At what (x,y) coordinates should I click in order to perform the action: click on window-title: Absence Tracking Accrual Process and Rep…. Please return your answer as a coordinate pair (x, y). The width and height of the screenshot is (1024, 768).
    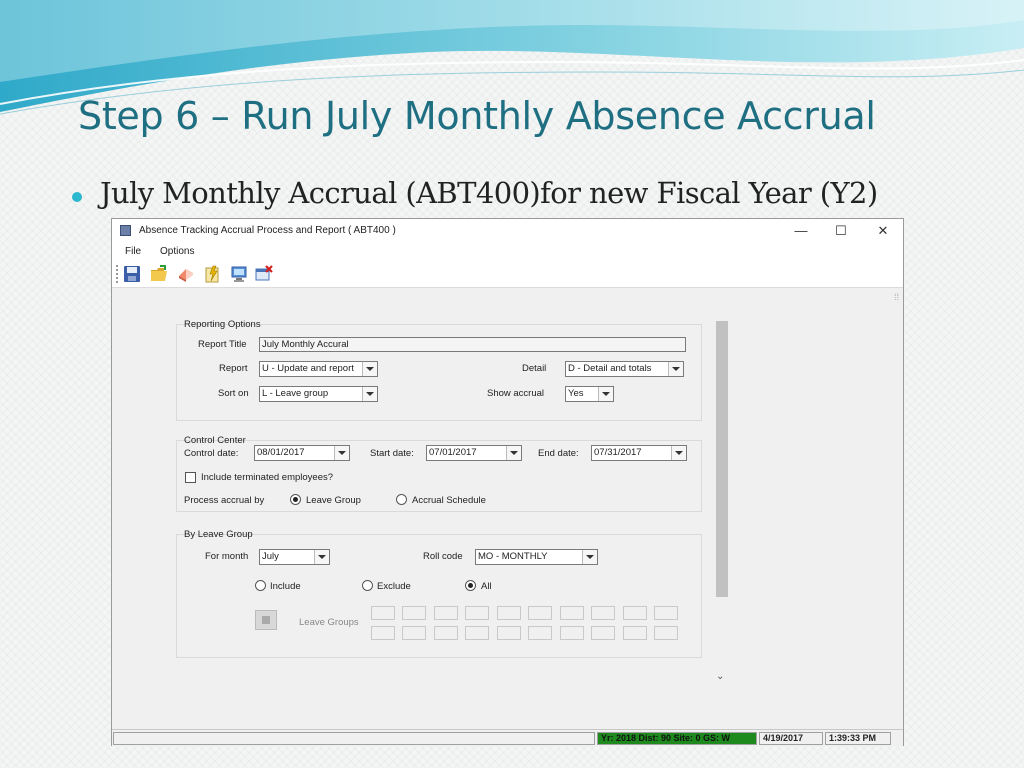
    Looking at the image, I should click on (267, 230).